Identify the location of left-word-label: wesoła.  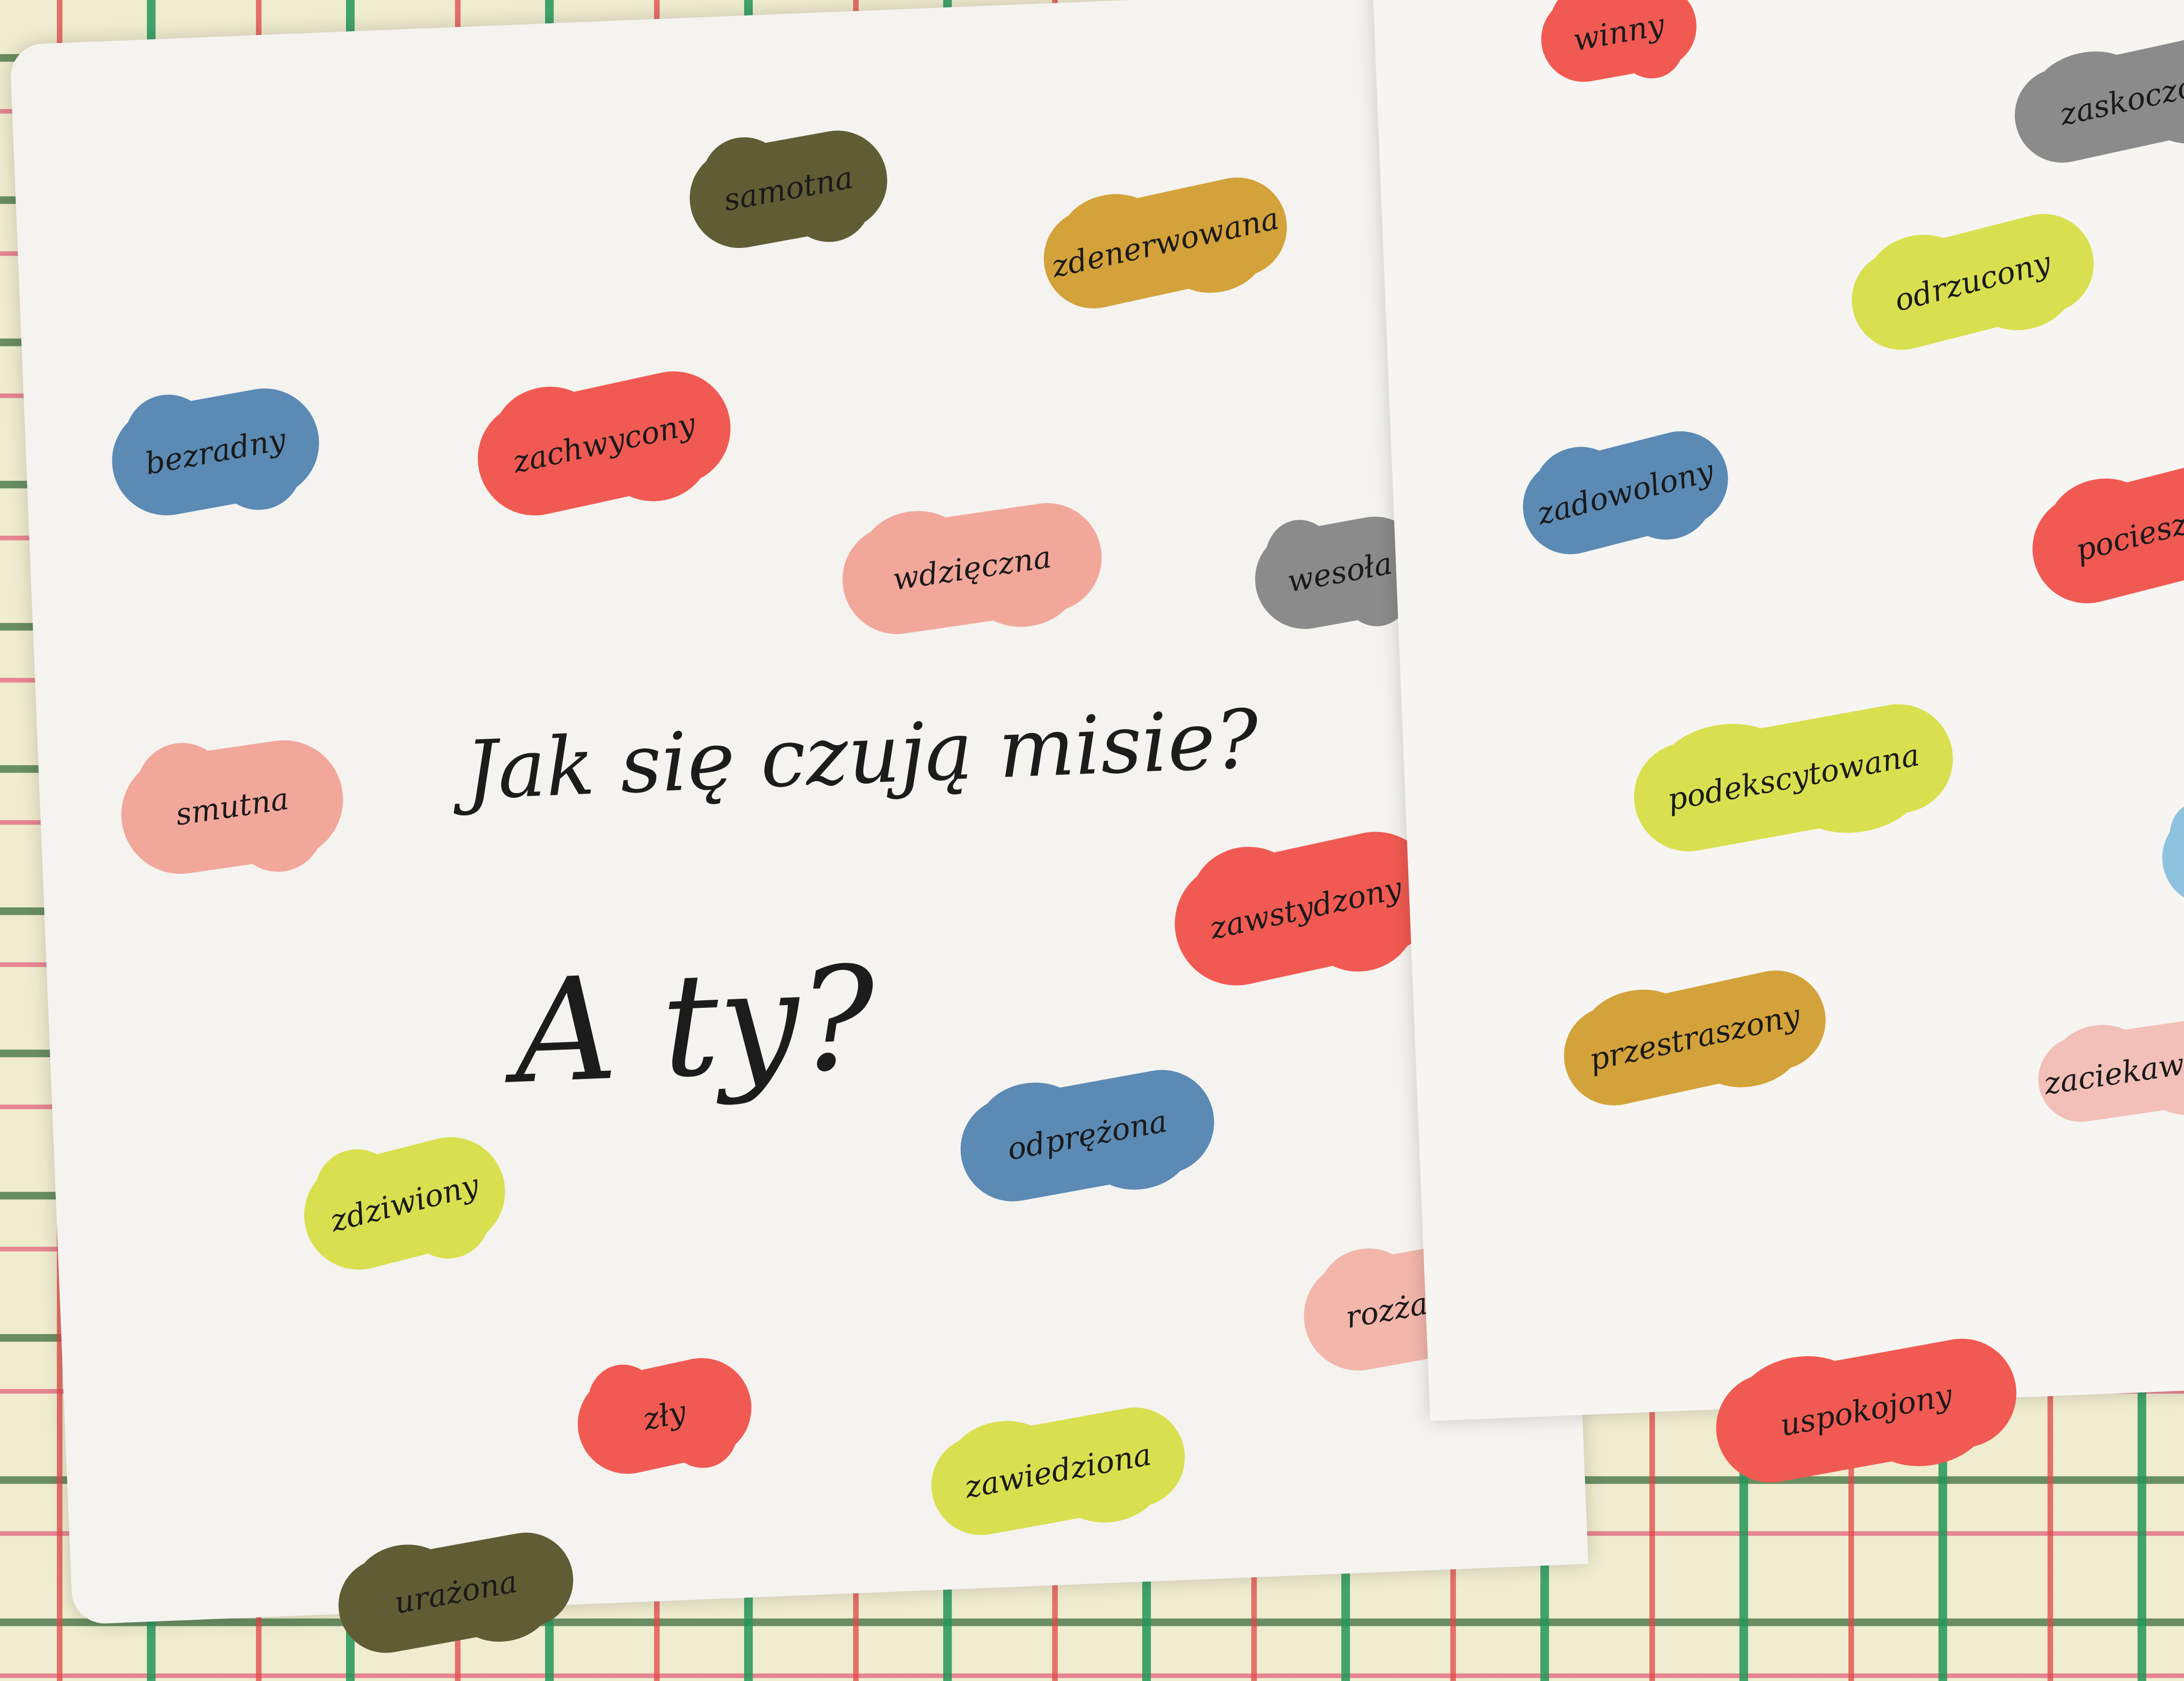
(1339, 573).